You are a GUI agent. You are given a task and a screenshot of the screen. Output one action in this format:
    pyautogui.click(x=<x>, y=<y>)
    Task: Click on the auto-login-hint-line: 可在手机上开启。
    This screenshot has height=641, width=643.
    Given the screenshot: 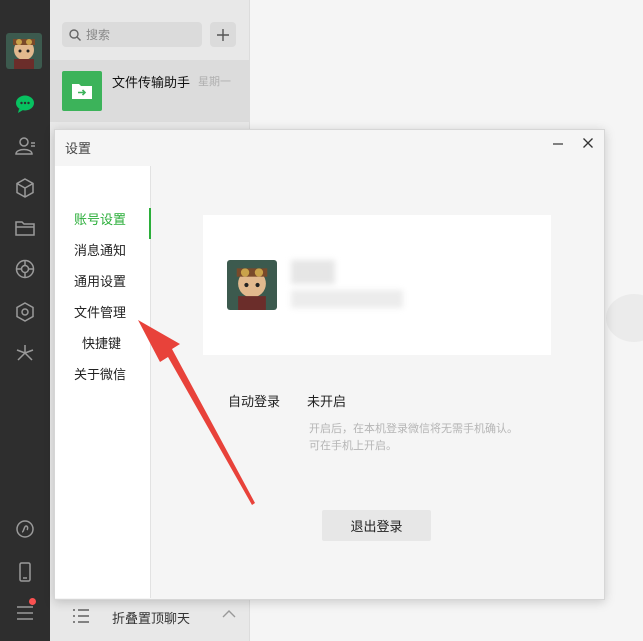 What is the action you would take?
    pyautogui.click(x=353, y=445)
    